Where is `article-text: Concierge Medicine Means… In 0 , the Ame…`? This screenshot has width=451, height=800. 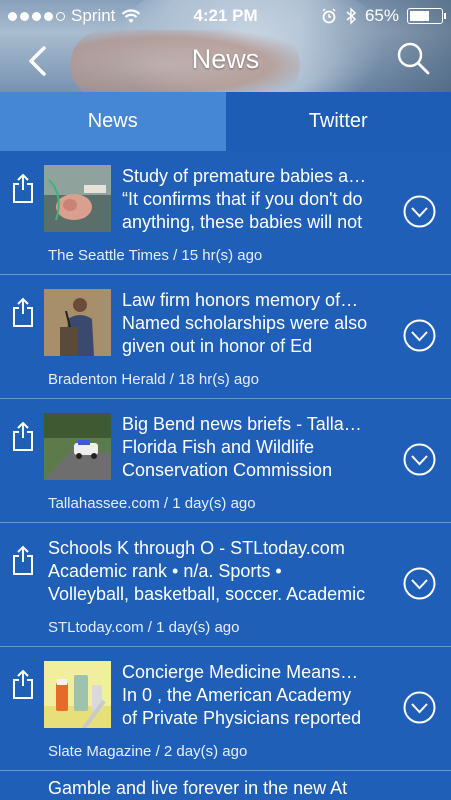
article-text: Concierge Medicine Means… In 0 , the Ame… is located at coordinates (257, 695).